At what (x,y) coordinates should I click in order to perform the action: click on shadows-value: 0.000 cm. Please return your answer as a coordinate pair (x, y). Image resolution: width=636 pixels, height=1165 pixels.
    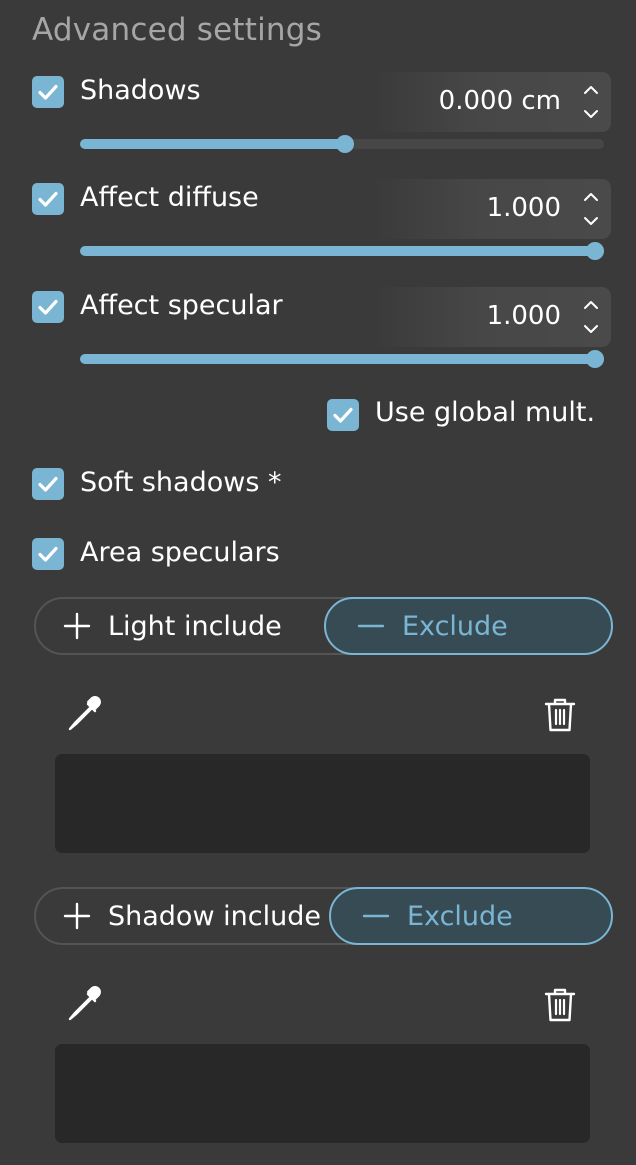
    Looking at the image, I should click on (500, 101).